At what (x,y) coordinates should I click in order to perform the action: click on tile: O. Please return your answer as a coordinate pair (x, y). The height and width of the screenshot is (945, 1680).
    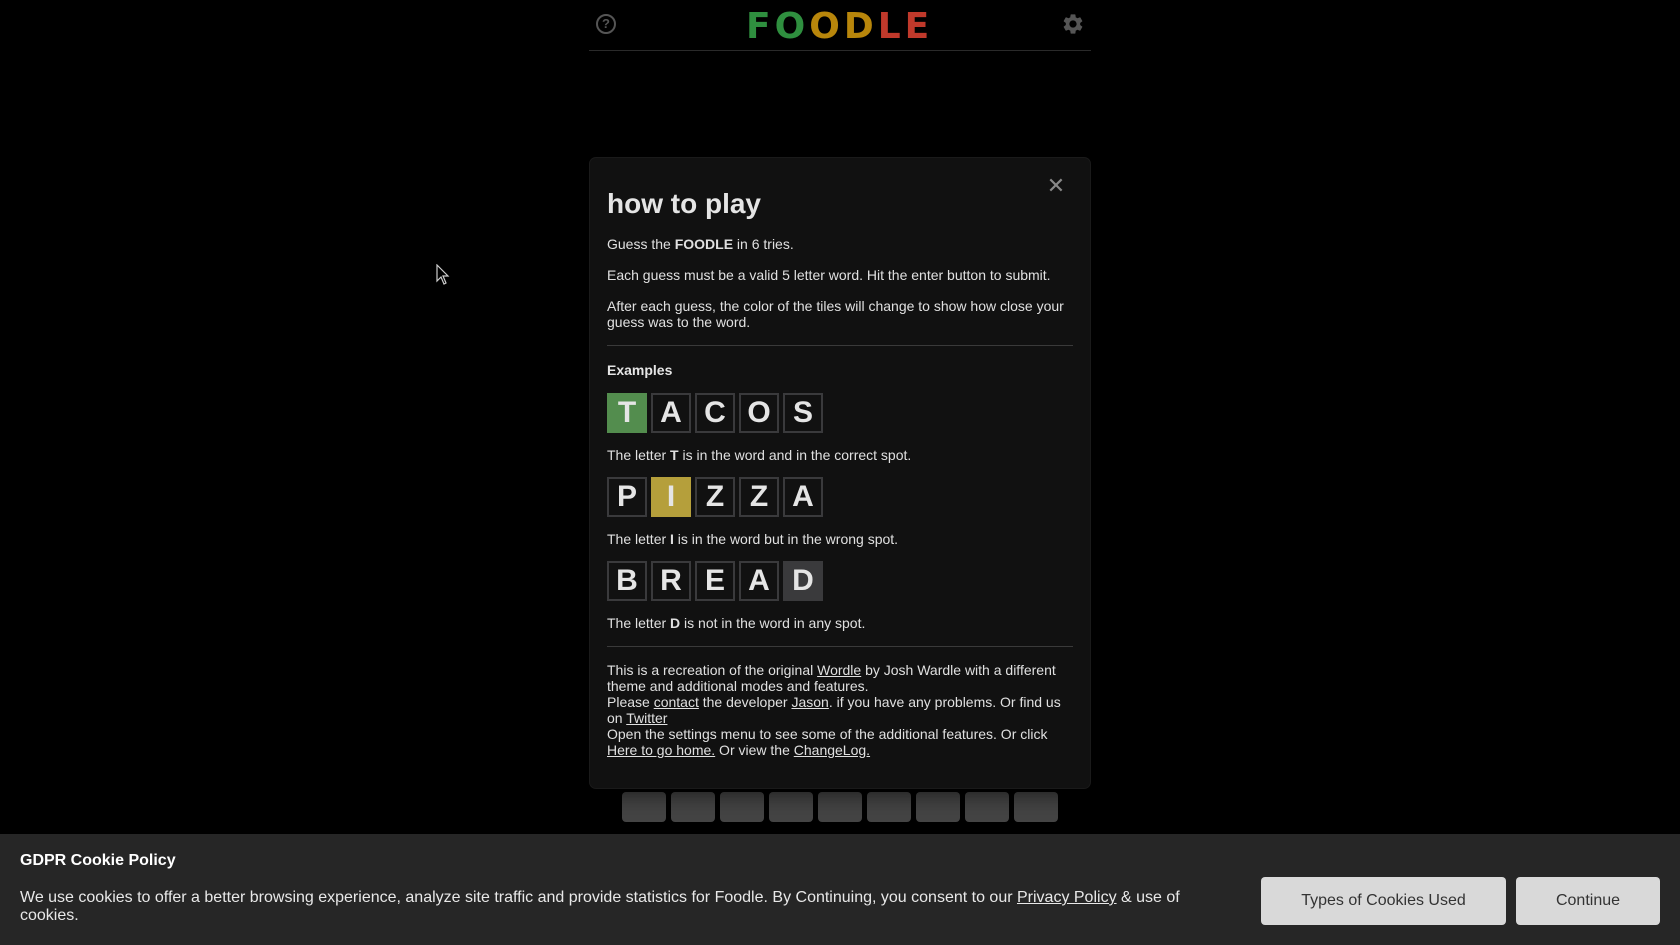
    Looking at the image, I should click on (759, 413).